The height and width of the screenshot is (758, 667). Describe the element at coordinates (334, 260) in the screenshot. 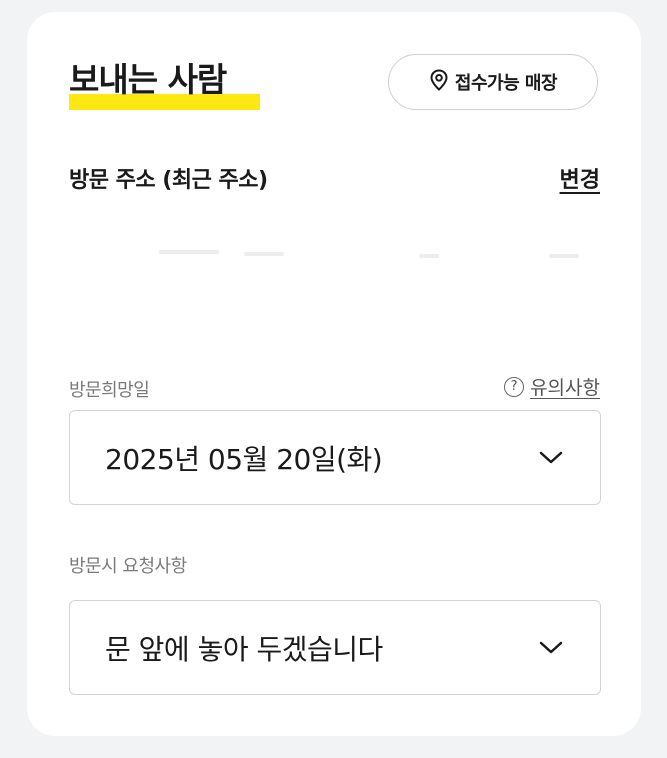

I see `address-text-redacted` at that location.